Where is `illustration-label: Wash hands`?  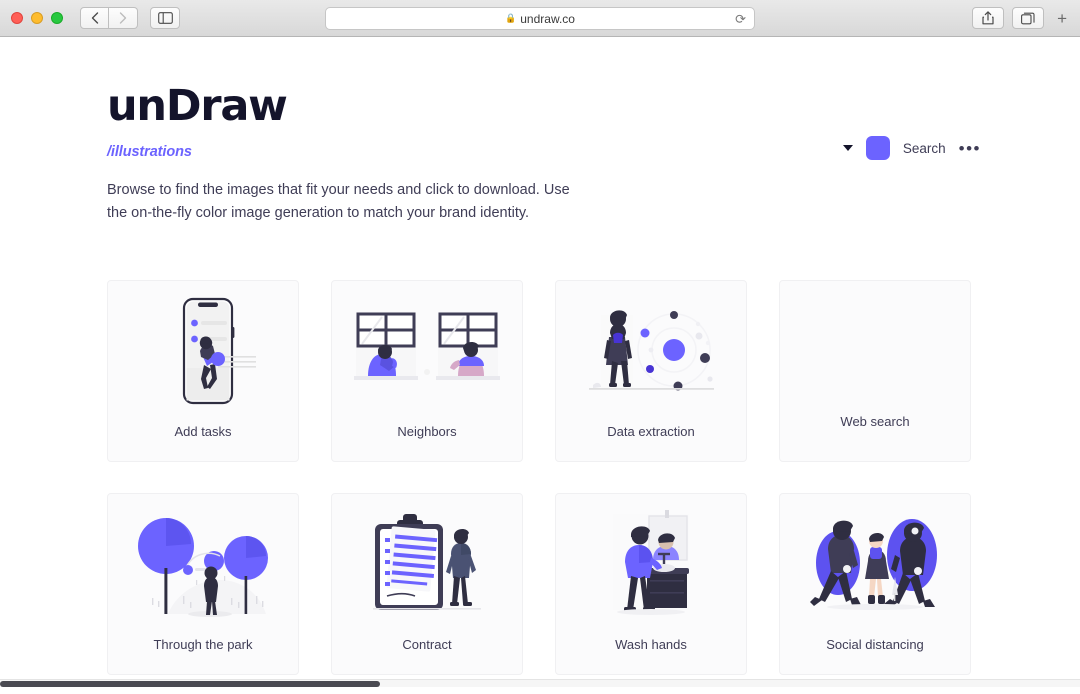 illustration-label: Wash hands is located at coordinates (651, 644).